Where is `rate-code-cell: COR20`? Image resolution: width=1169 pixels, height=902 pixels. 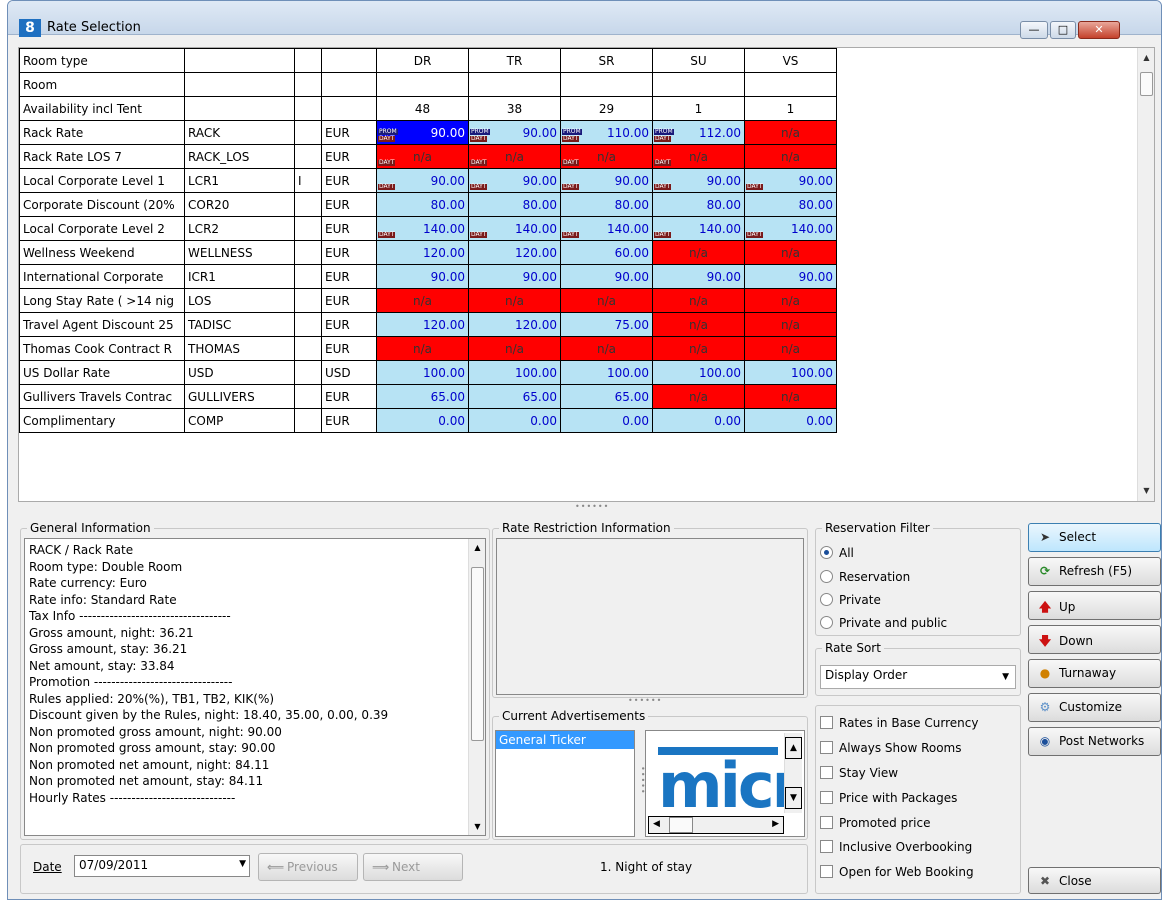 rate-code-cell: COR20 is located at coordinates (239, 204).